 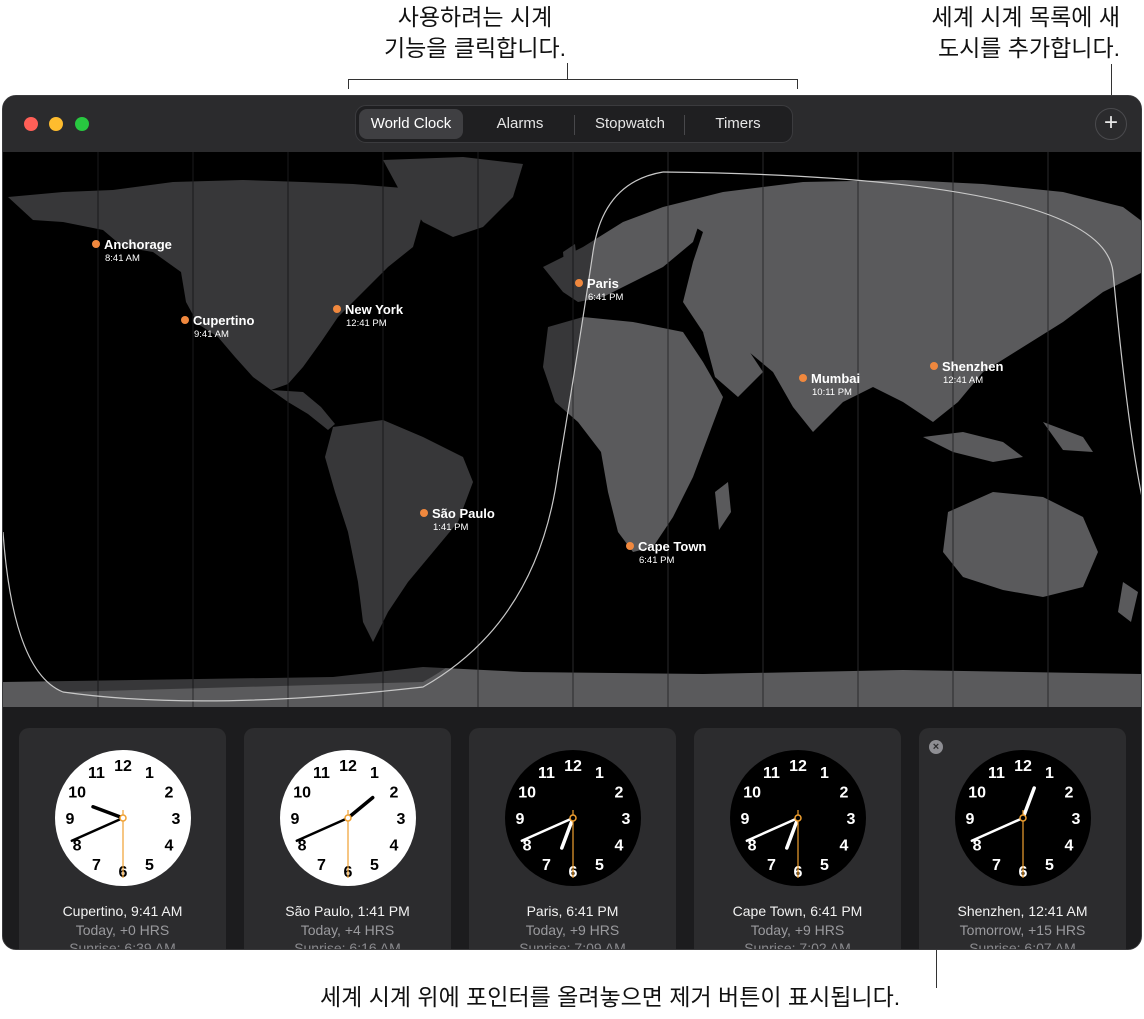 I want to click on callout-bracket-left, so click(x=348, y=84).